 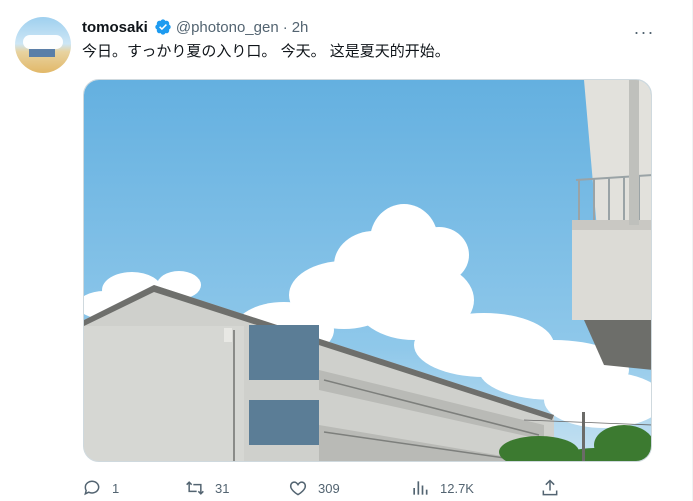 I want to click on action-bar: 1 31 309 12.7K, so click(x=327, y=487).